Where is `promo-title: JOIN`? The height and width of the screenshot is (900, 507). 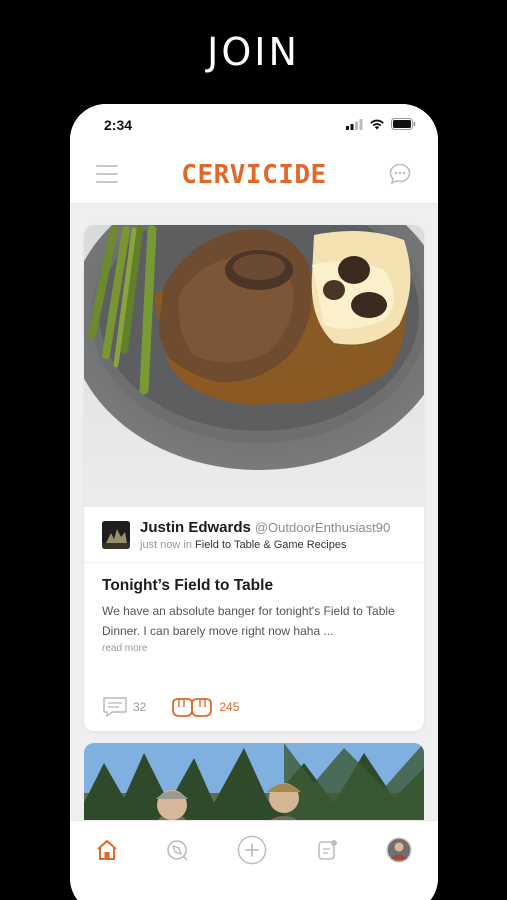 promo-title: JOIN is located at coordinates (253, 52).